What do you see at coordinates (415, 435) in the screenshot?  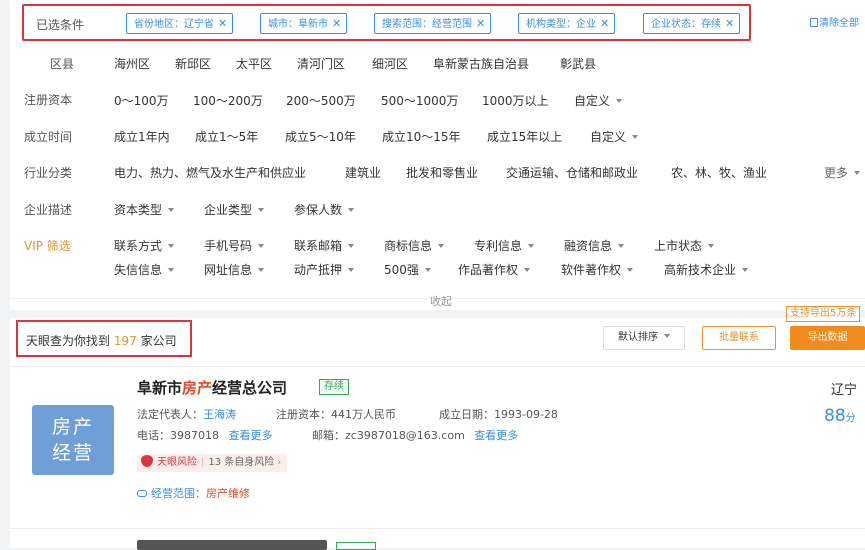 I see `email-info: 邮箱：zc3987018@163.com 查看更多` at bounding box center [415, 435].